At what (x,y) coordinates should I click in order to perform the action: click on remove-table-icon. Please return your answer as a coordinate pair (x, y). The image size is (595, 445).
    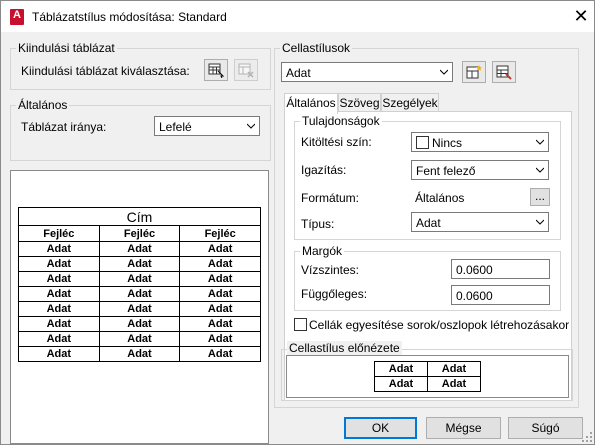
    Looking at the image, I should click on (246, 70).